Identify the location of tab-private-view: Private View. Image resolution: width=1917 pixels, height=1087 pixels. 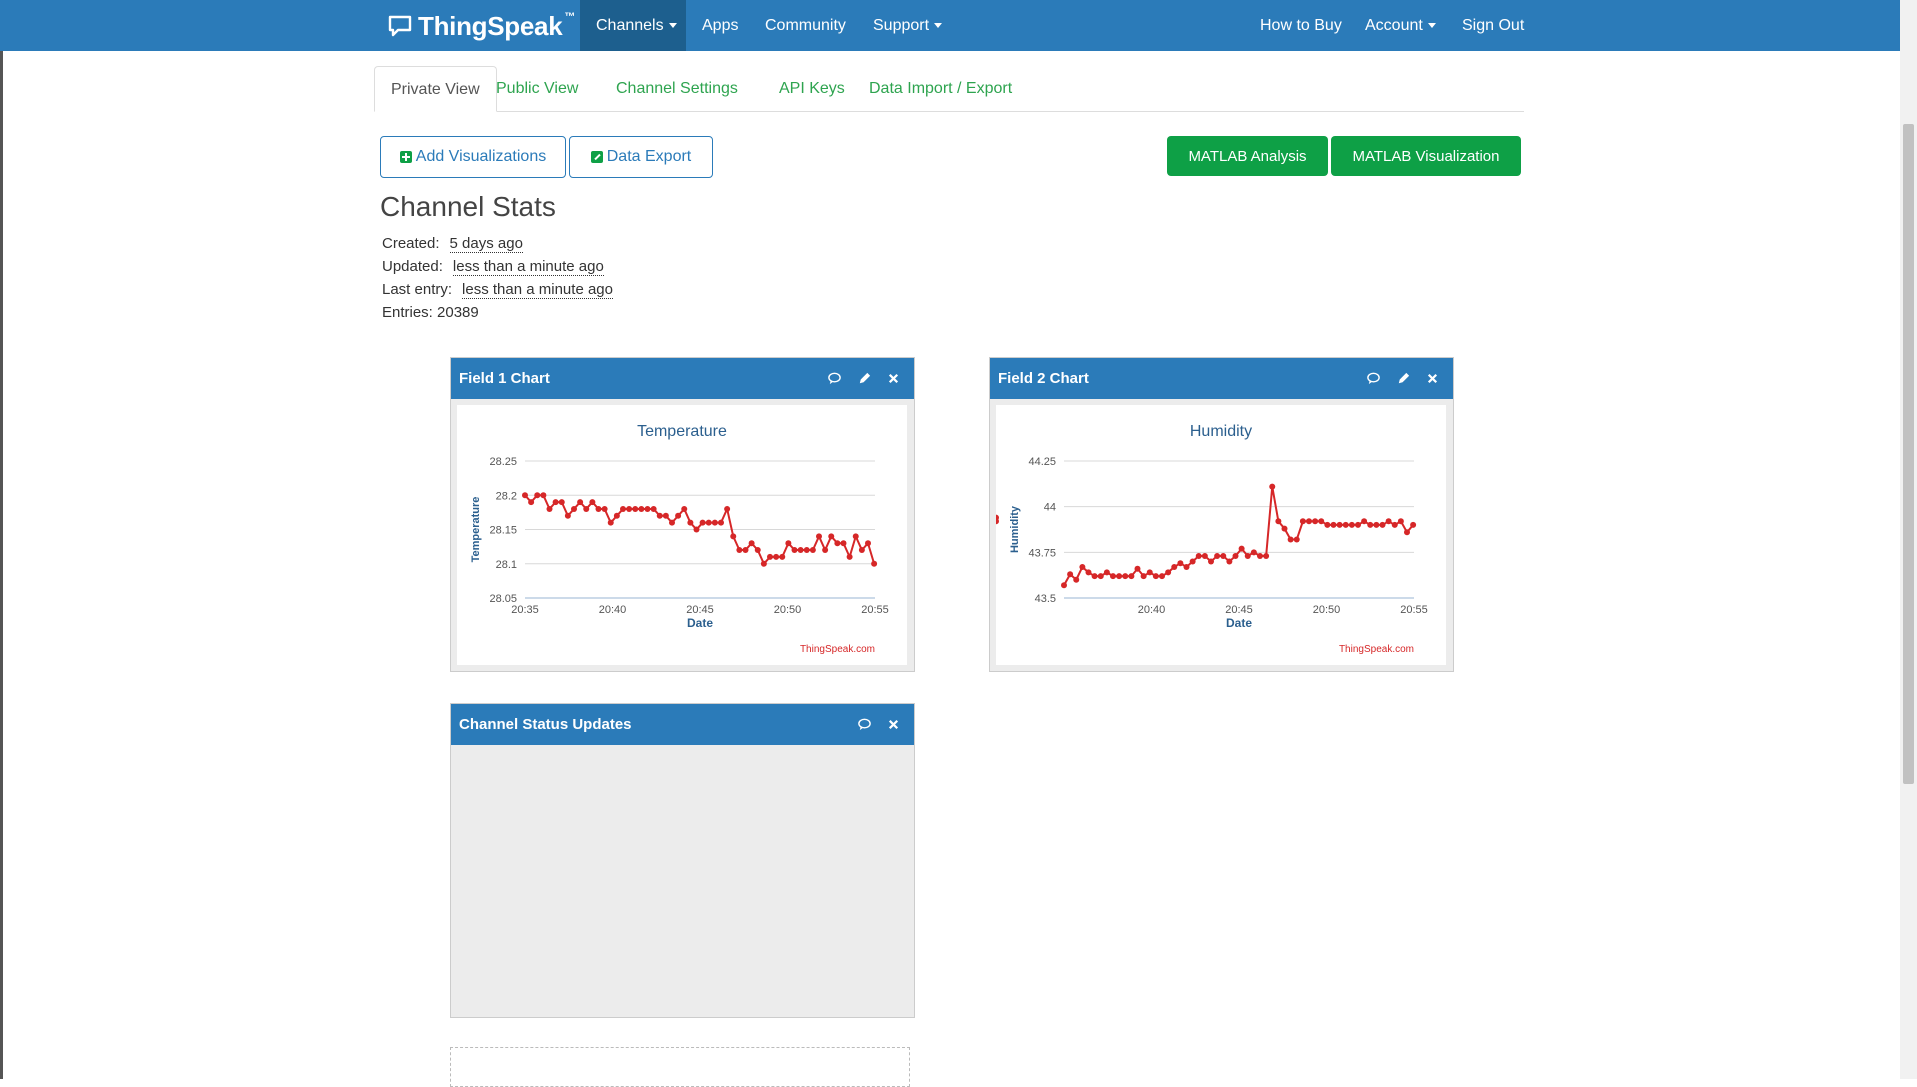
(435, 89).